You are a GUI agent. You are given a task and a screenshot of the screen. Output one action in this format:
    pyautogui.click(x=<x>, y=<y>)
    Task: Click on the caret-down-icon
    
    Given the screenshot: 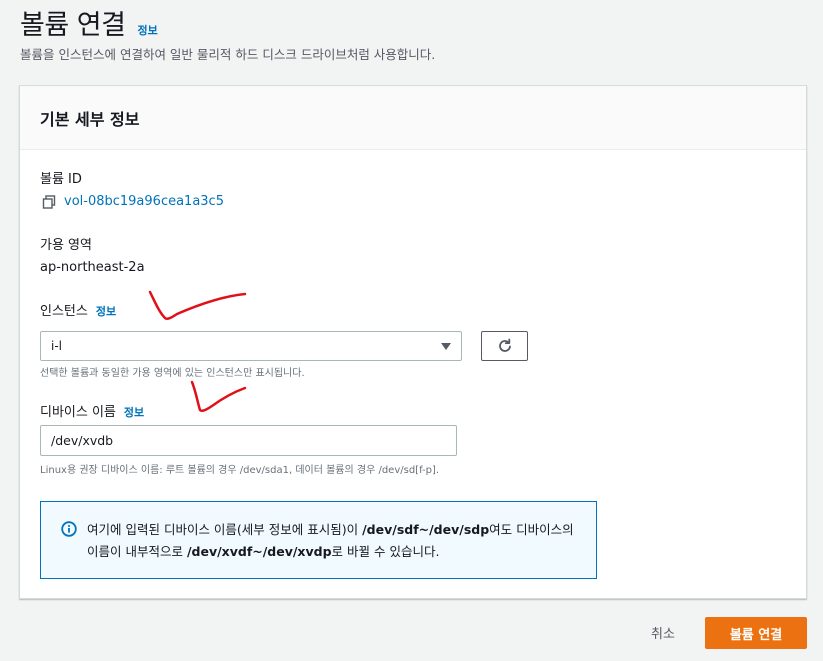 What is the action you would take?
    pyautogui.click(x=446, y=346)
    